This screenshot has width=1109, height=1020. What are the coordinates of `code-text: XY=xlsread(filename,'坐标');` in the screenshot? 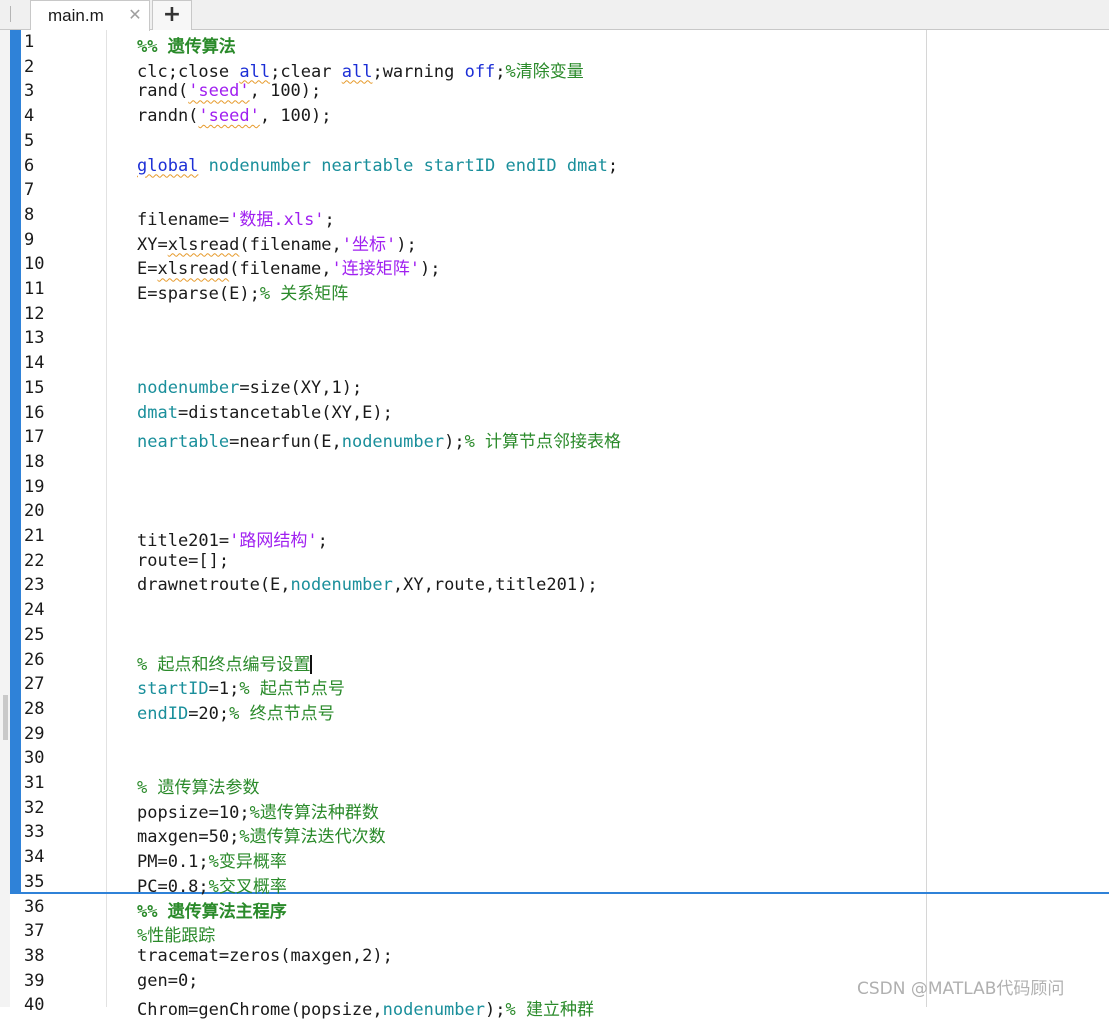 It's located at (277, 242).